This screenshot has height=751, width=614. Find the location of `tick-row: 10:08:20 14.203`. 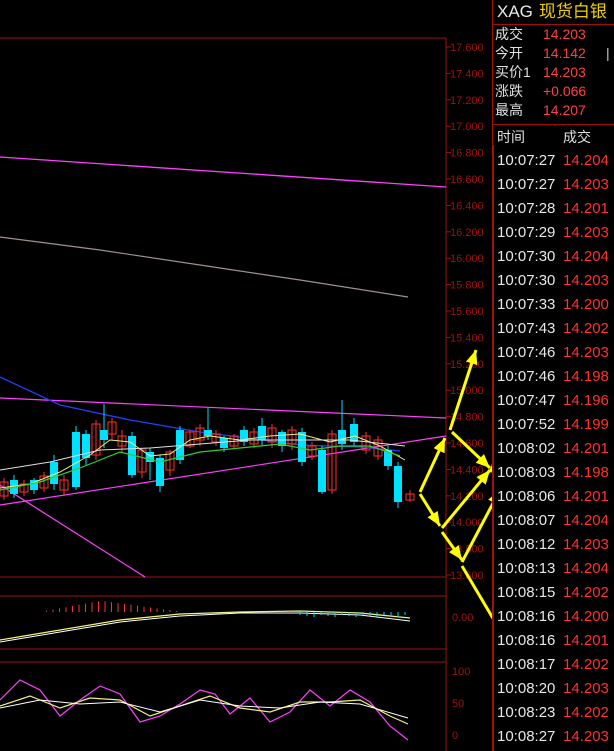

tick-row: 10:08:20 14.203 is located at coordinates (553, 689).